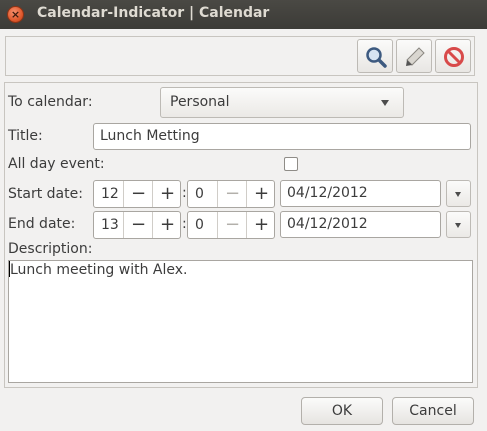 This screenshot has width=487, height=431. I want to click on start-minute-spinner: 0 − +, so click(231, 194).